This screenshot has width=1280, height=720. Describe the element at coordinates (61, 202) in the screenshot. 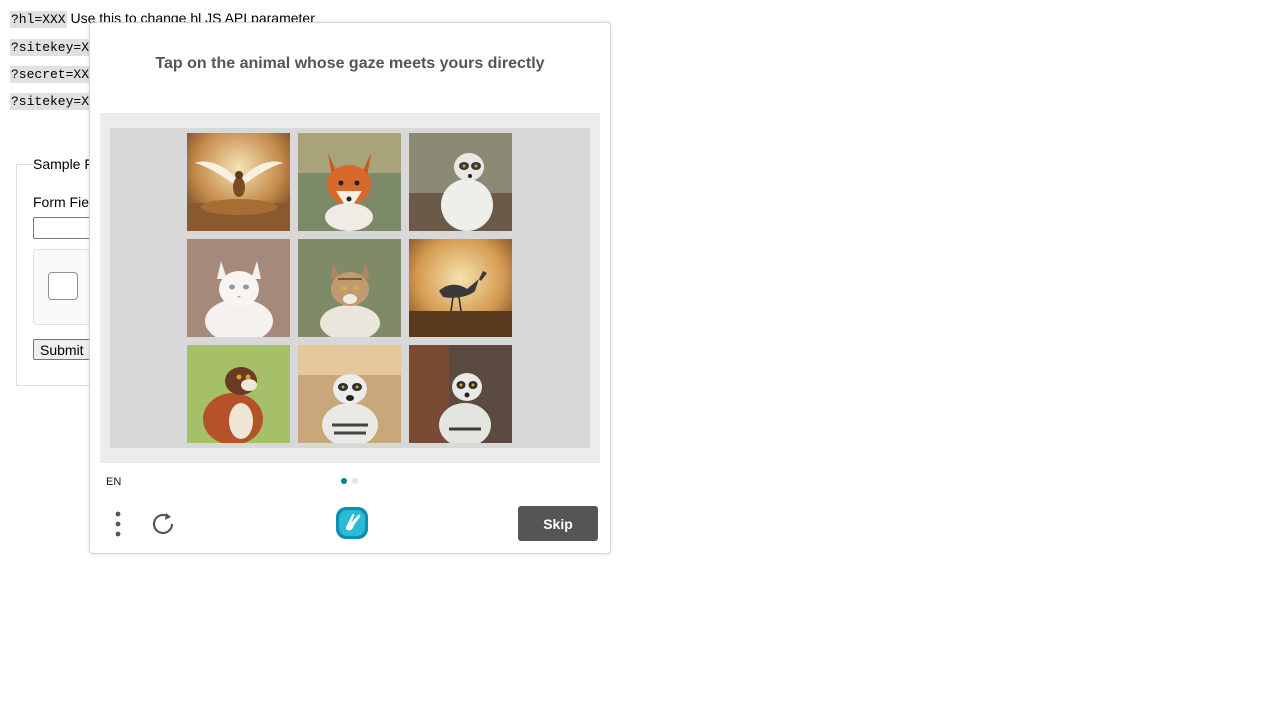

I see `form-field-label: Form Fie` at that location.